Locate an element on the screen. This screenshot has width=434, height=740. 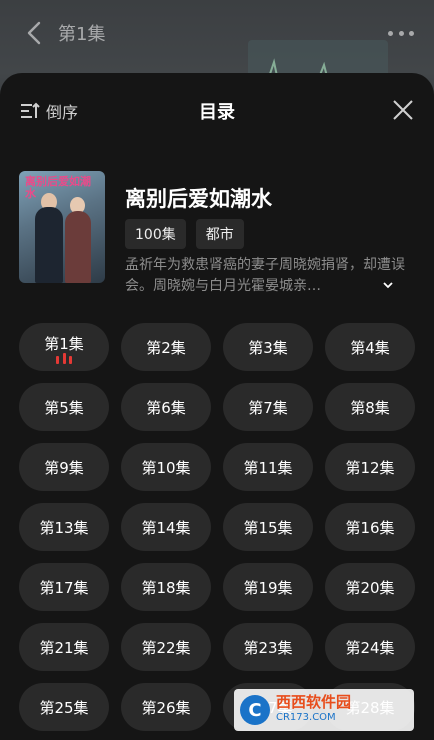
episode-button: 第7集 is located at coordinates (268, 407).